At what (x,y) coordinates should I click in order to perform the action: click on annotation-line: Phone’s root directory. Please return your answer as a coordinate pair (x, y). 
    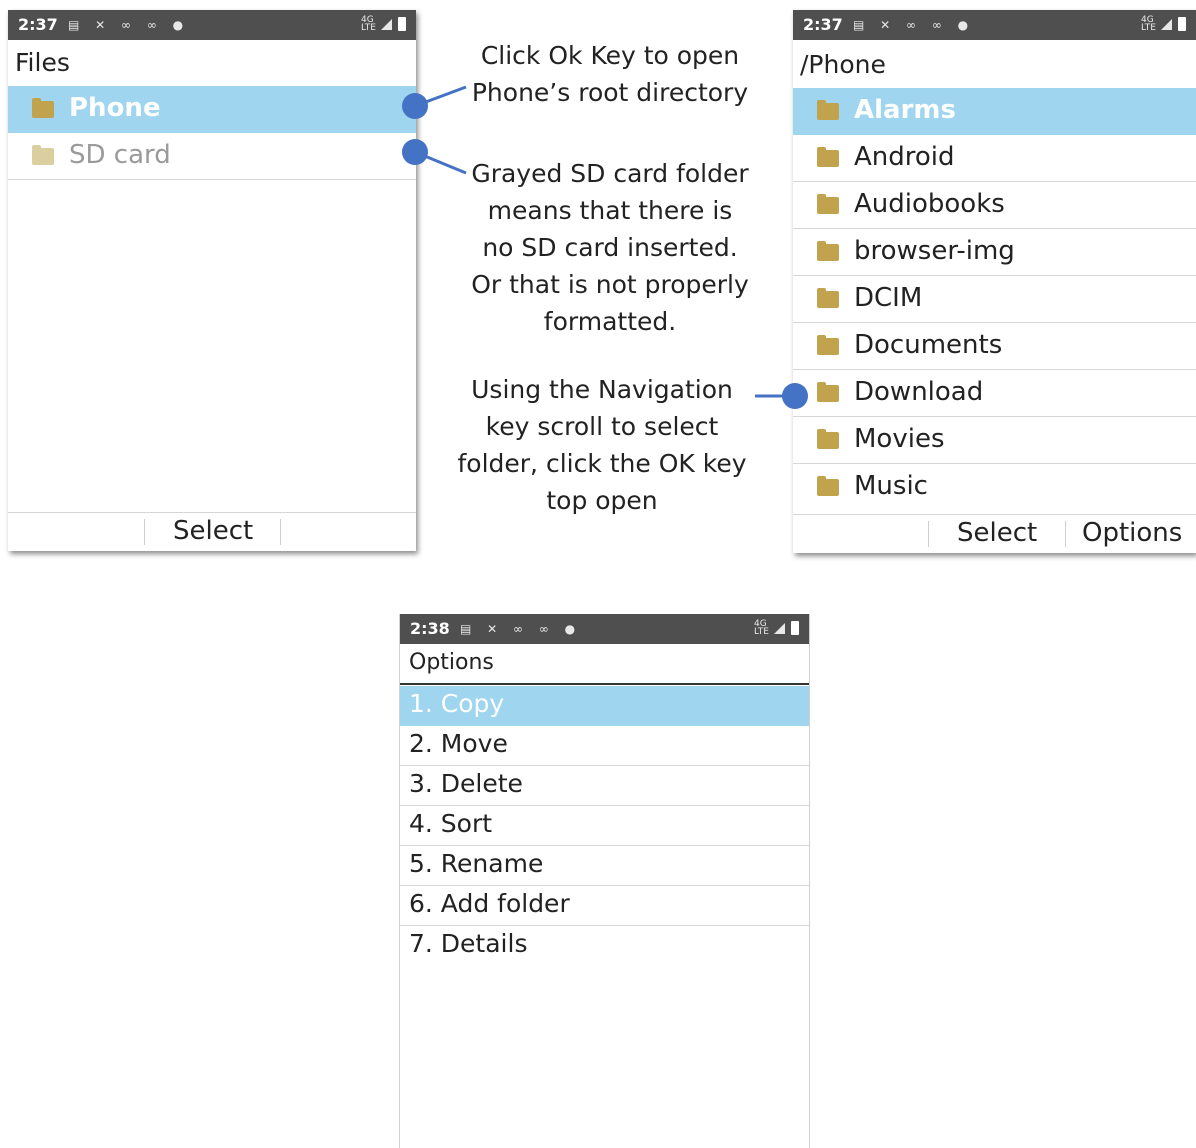
    Looking at the image, I should click on (610, 92).